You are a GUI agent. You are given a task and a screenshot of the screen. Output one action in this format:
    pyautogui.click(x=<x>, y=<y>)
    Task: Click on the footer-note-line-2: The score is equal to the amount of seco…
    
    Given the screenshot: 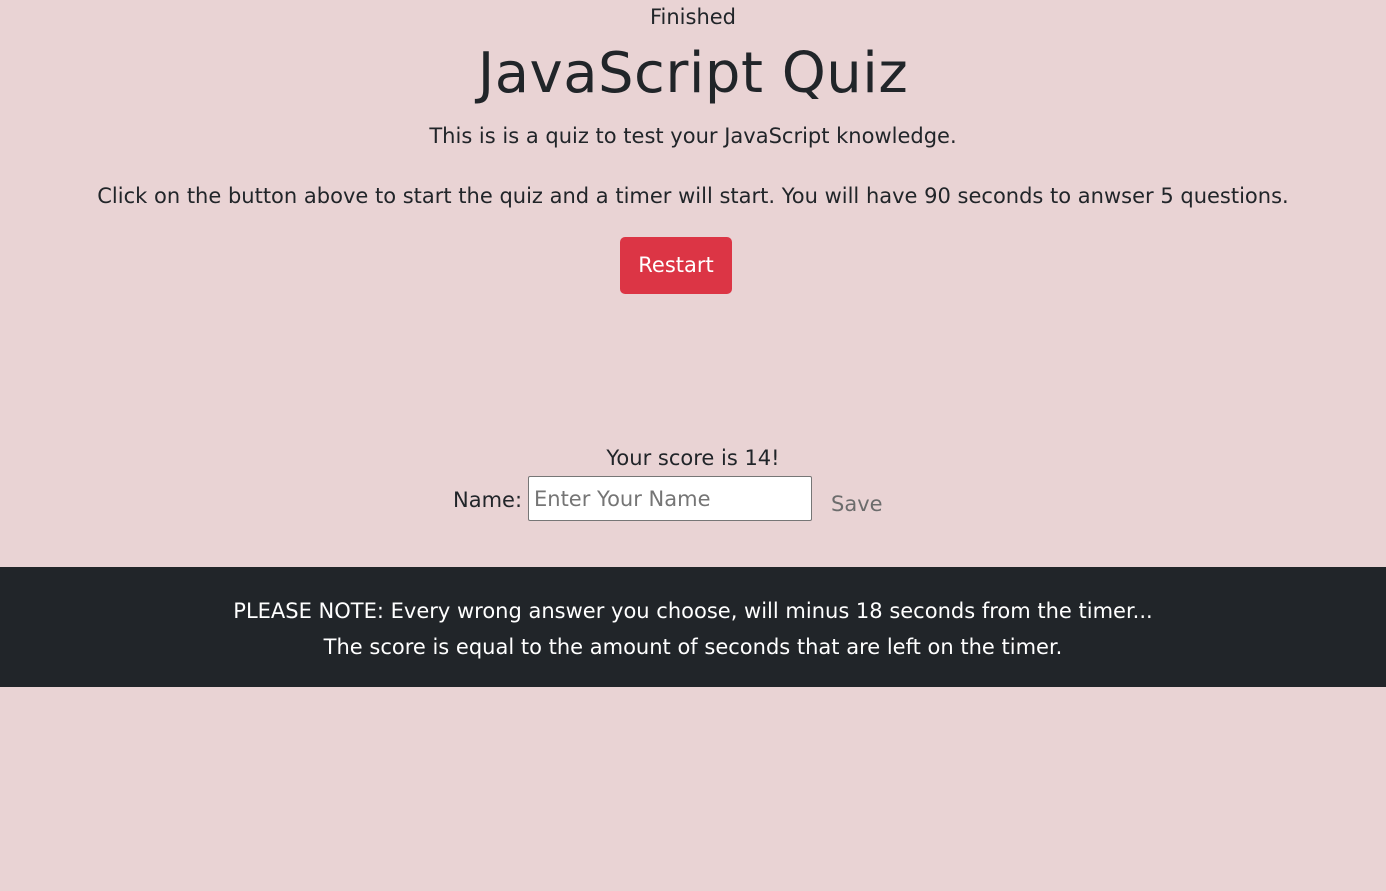 What is the action you would take?
    pyautogui.click(x=693, y=647)
    